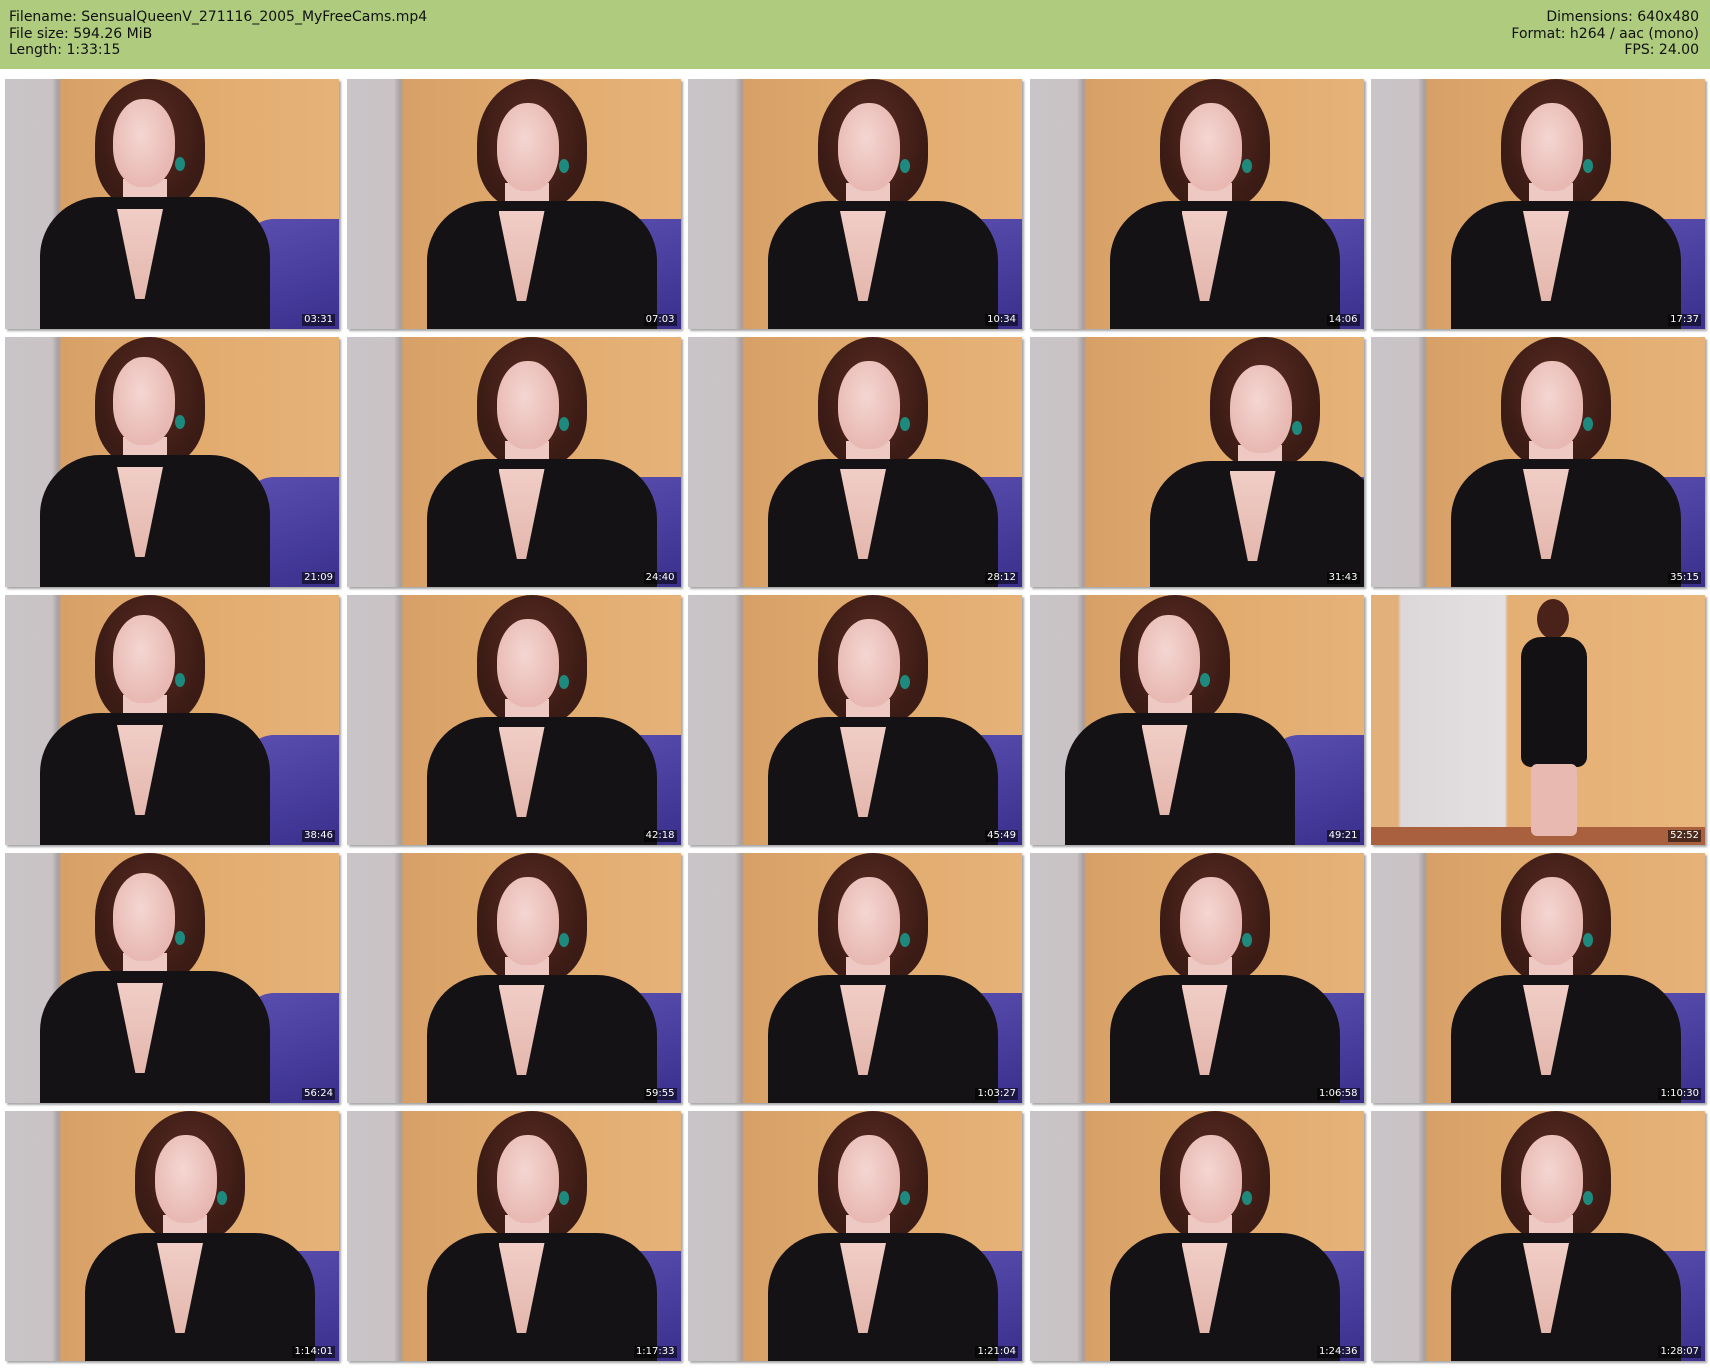 Image resolution: width=1710 pixels, height=1370 pixels. What do you see at coordinates (855, 1236) in the screenshot?
I see `thumbnail: 1:21:04` at bounding box center [855, 1236].